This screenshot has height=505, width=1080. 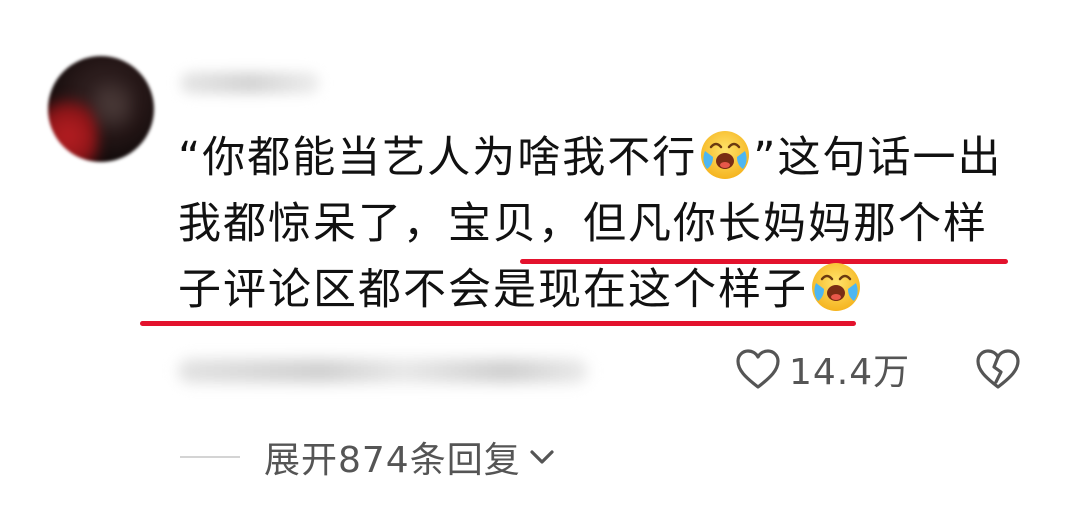 I want to click on username-blurred, so click(x=250, y=83).